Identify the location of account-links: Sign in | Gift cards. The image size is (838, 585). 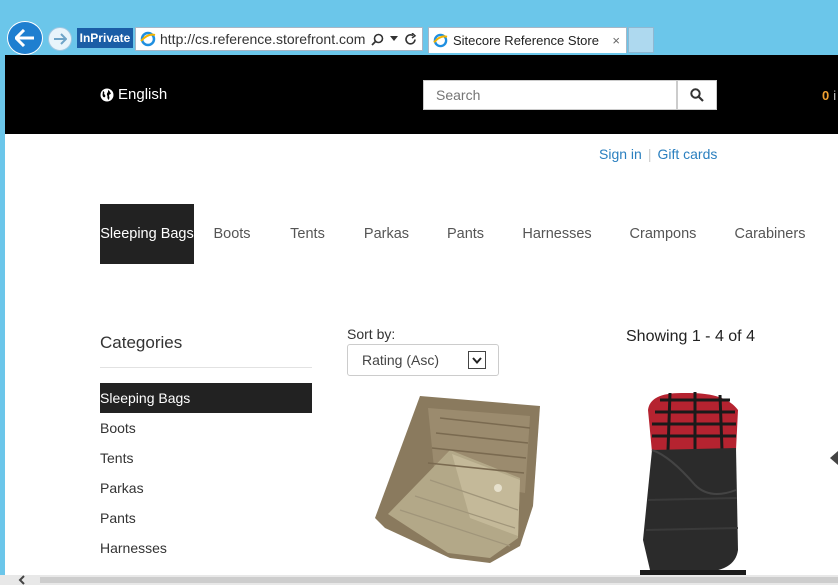
(658, 154).